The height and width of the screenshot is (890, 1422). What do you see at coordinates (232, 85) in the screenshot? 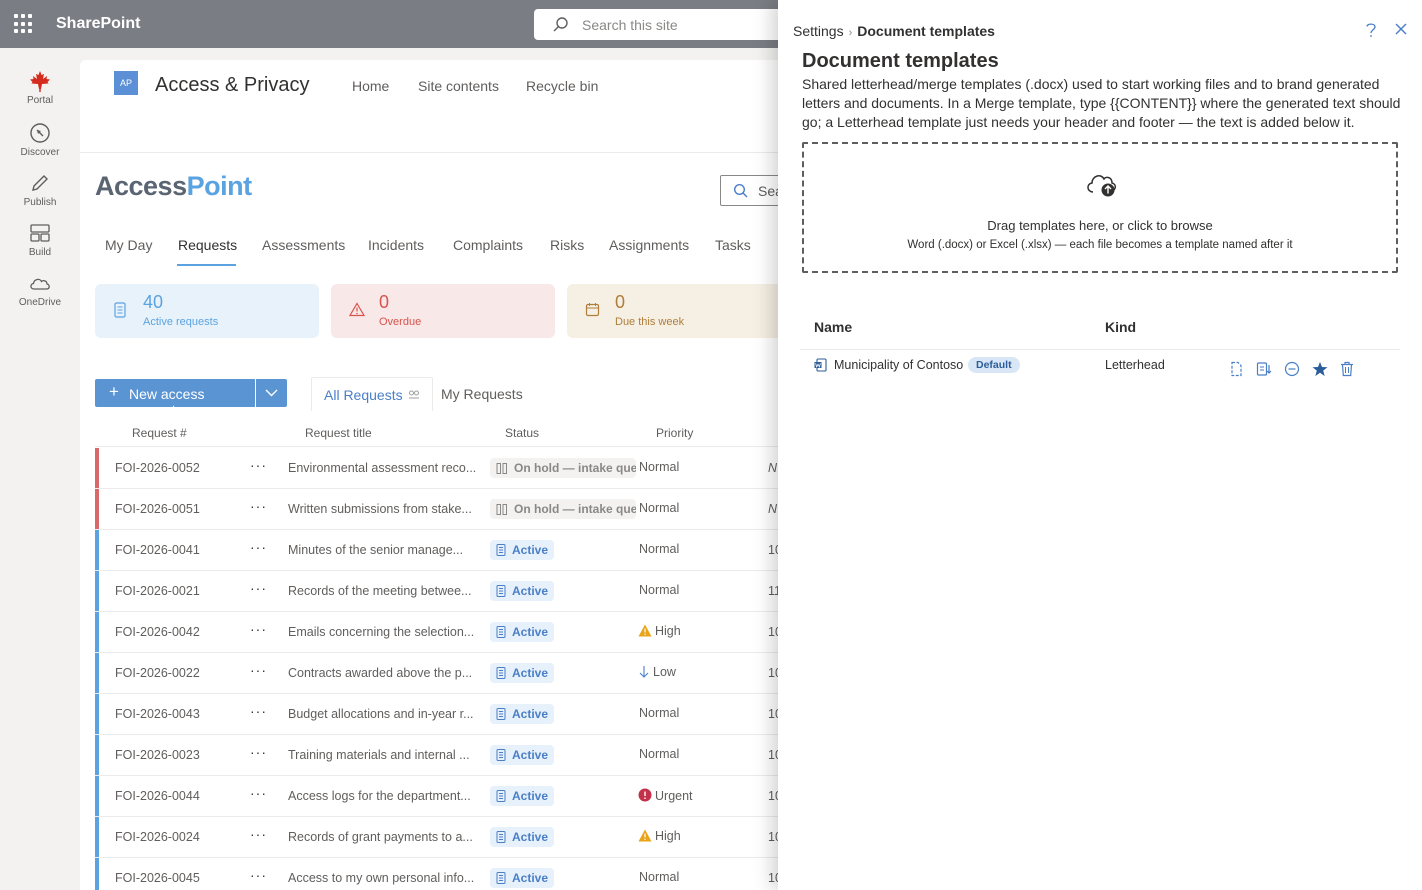
I see `site-title: Access & Privacy` at bounding box center [232, 85].